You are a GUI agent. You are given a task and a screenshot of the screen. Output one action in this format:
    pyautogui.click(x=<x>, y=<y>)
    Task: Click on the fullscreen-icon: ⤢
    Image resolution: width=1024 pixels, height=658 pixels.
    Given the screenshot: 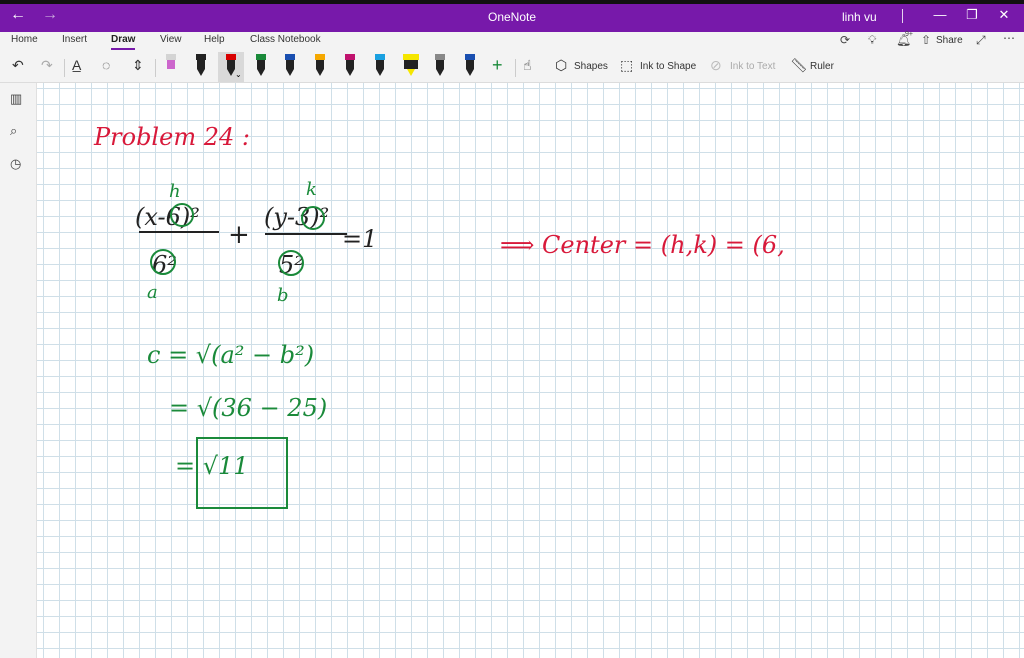 What is the action you would take?
    pyautogui.click(x=981, y=40)
    